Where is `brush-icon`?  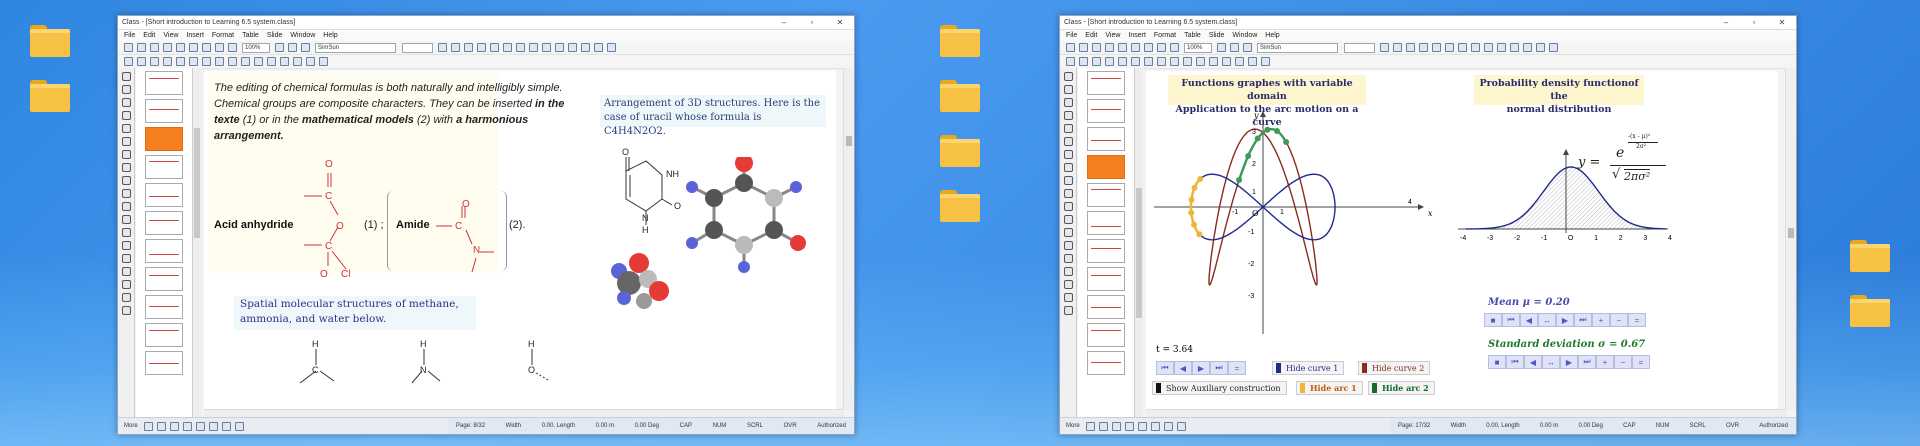 brush-icon is located at coordinates (1068, 102).